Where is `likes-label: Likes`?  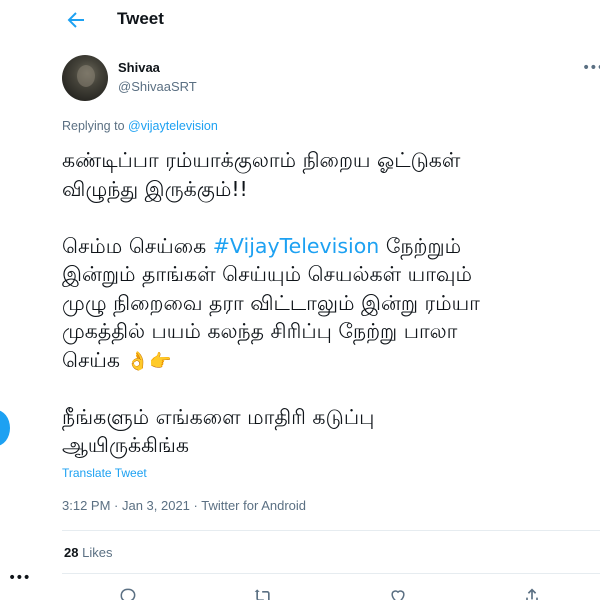 likes-label: Likes is located at coordinates (97, 552).